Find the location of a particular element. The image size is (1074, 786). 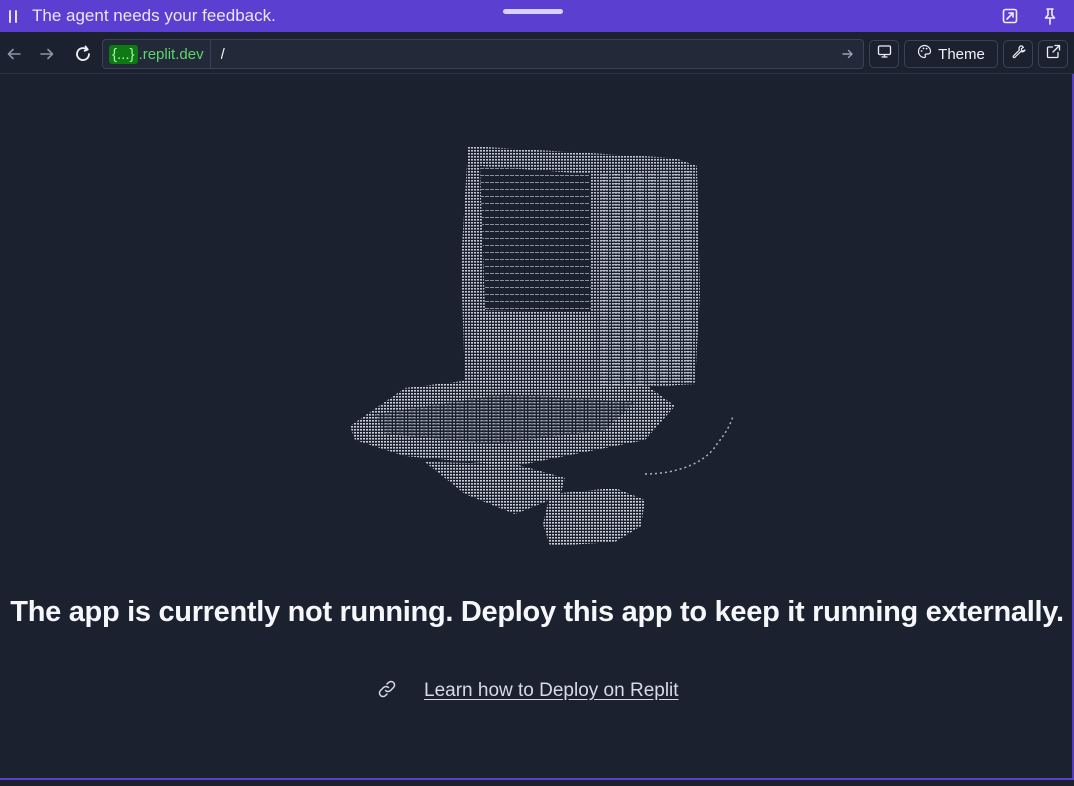

theme-button: Theme is located at coordinates (951, 54).